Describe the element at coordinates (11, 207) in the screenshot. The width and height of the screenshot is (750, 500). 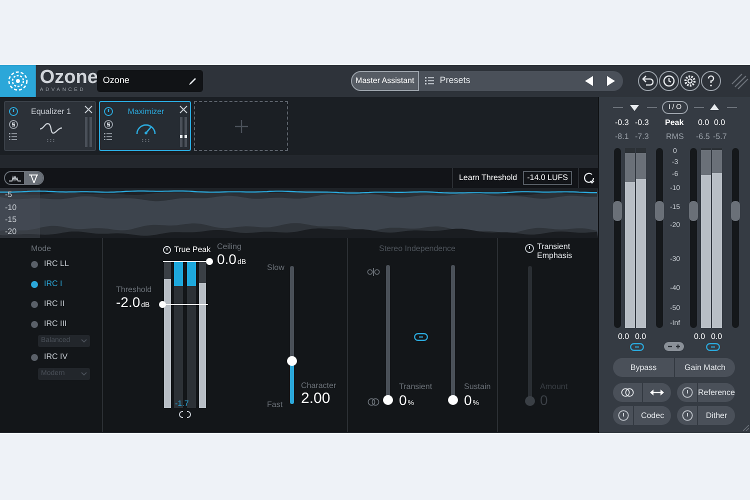
I see `scale-label: -10` at that location.